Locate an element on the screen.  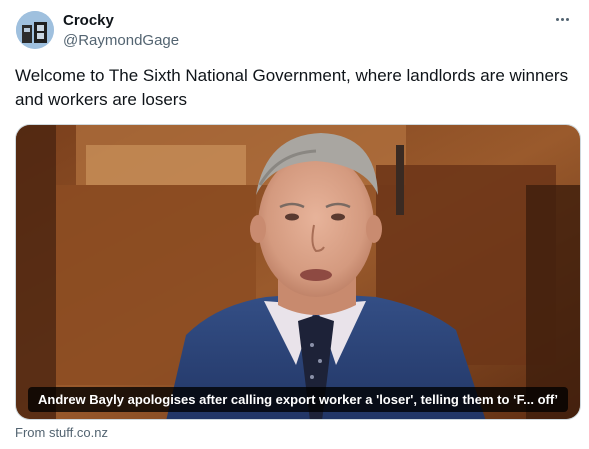
author-avatar is located at coordinates (35, 30).